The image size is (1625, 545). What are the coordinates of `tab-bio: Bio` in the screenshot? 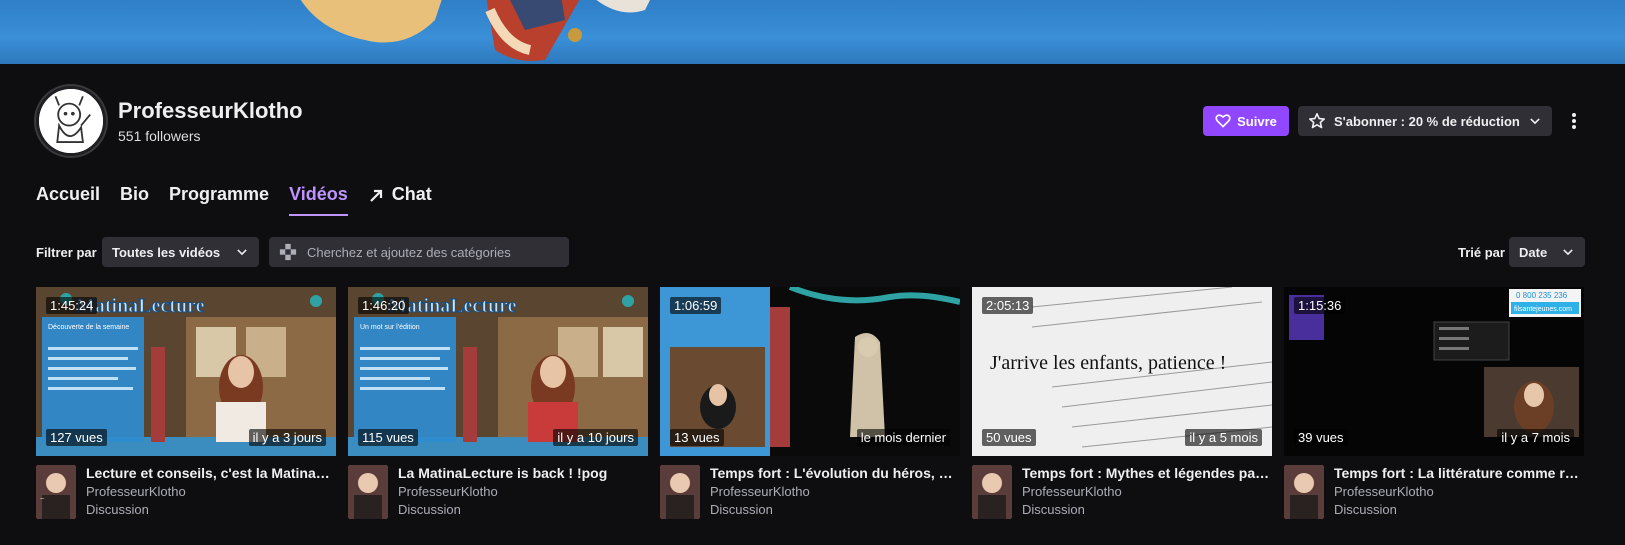 It's located at (134, 200).